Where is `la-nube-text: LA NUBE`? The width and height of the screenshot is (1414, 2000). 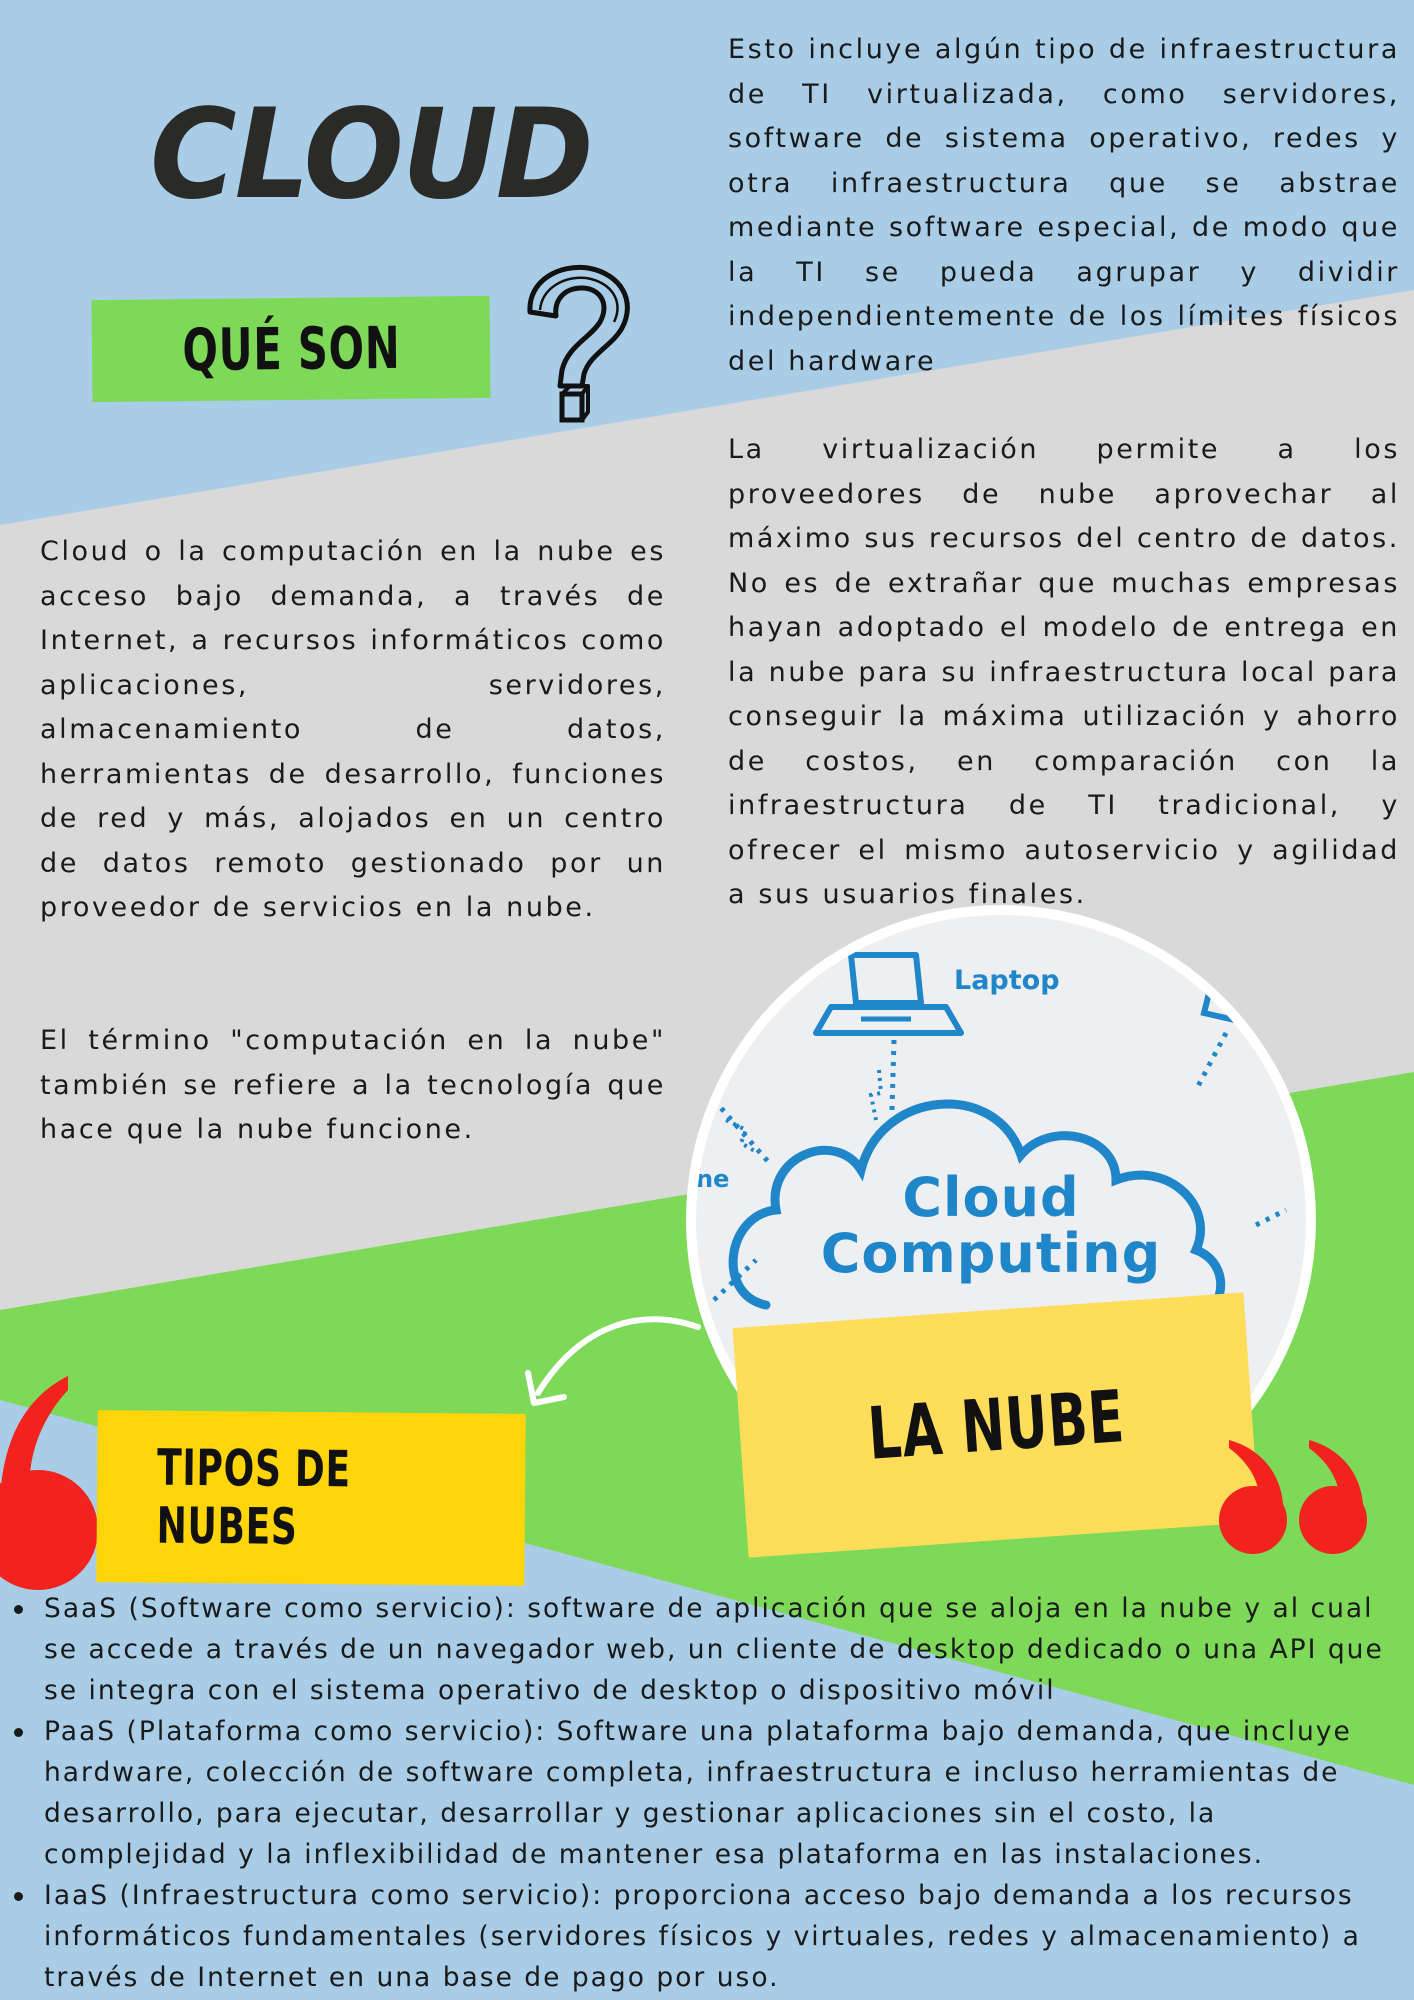 la-nube-text: LA NUBE is located at coordinates (996, 1425).